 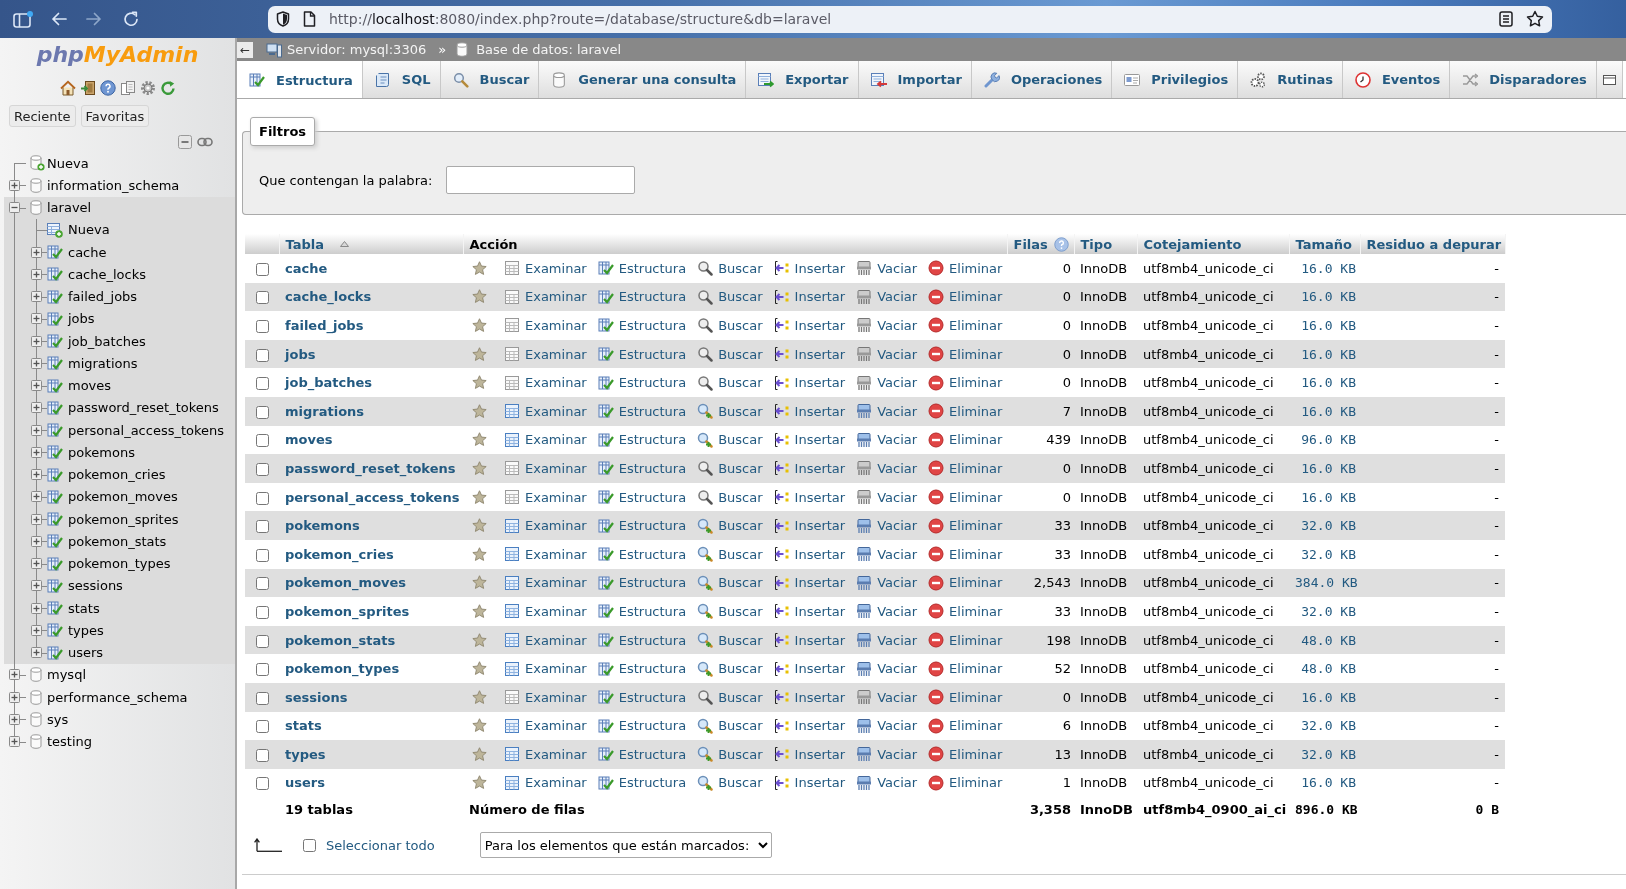 I want to click on column-header-link: Cotejamiento, so click(x=1192, y=244).